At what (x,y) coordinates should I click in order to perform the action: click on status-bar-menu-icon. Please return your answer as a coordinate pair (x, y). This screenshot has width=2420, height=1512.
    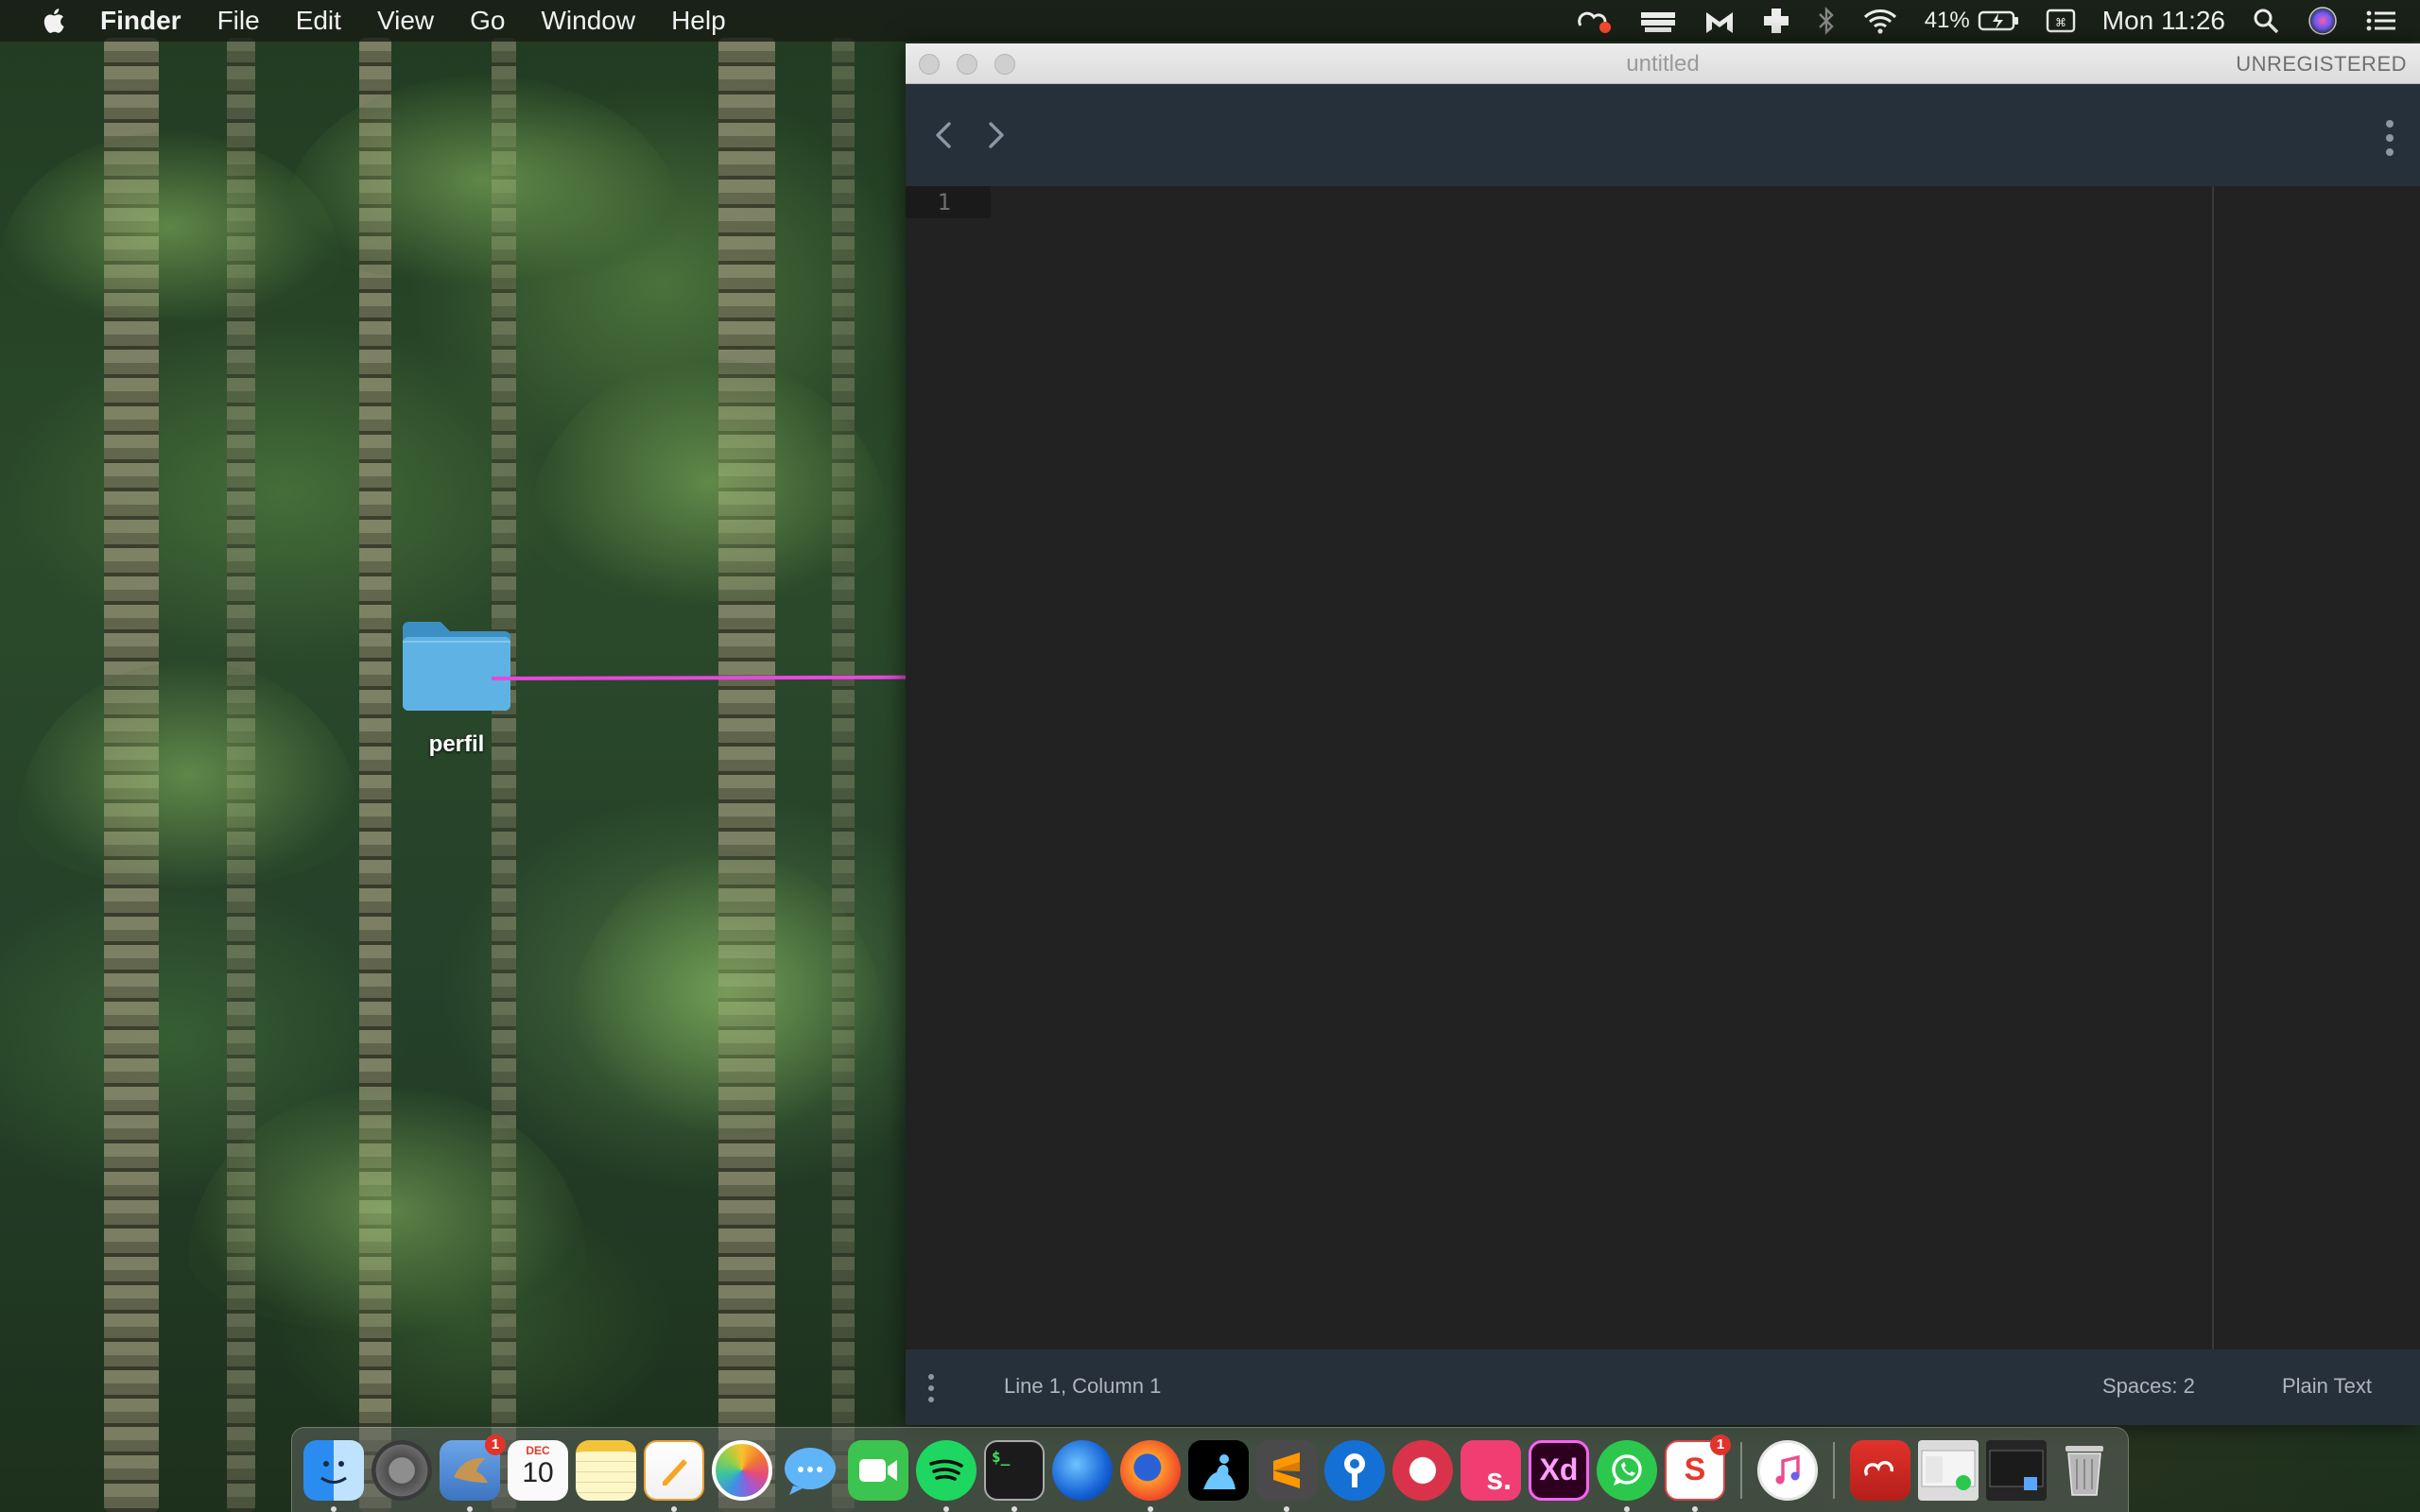
    Looking at the image, I should click on (931, 1388).